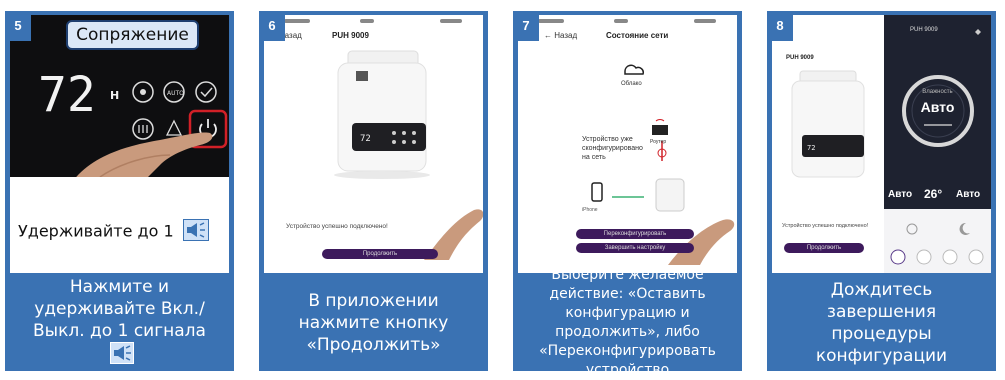 The height and width of the screenshot is (380, 1005). What do you see at coordinates (114, 95) in the screenshot?
I see `display-unit: H` at bounding box center [114, 95].